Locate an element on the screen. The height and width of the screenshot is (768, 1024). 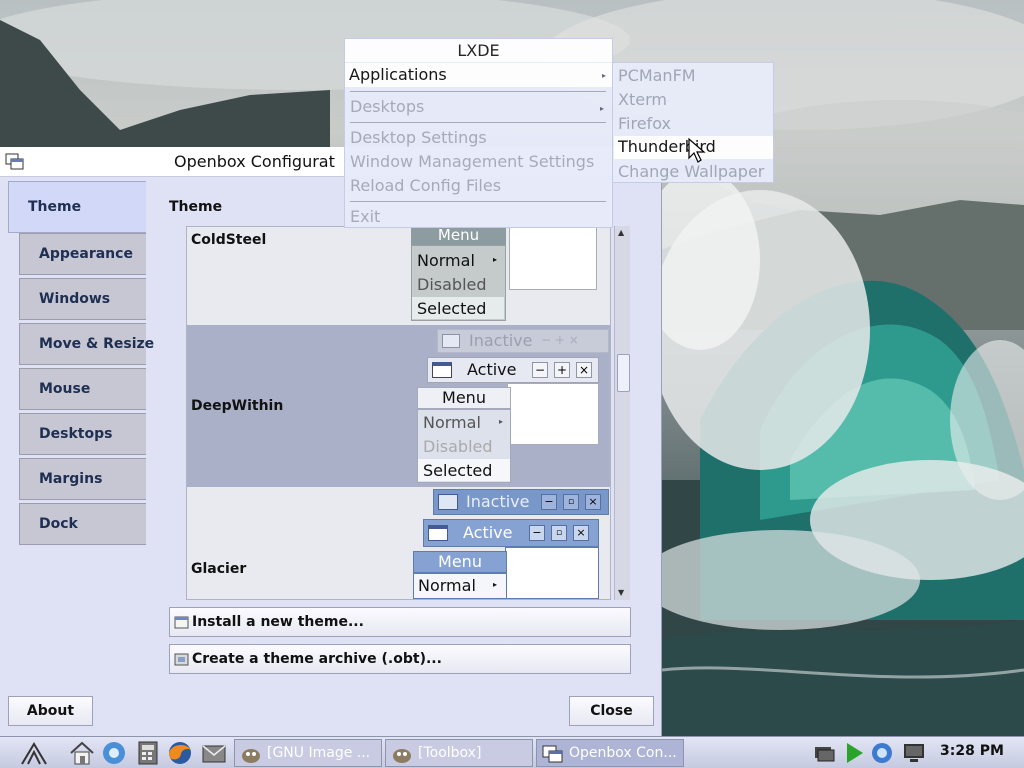
window-menu-icon is located at coordinates (15, 162).